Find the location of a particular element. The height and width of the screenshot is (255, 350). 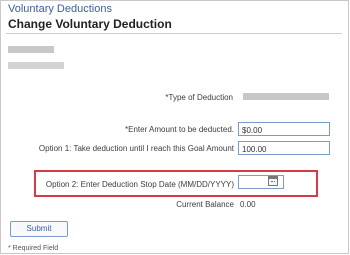

required-field-note: * Required Field is located at coordinates (33, 248).